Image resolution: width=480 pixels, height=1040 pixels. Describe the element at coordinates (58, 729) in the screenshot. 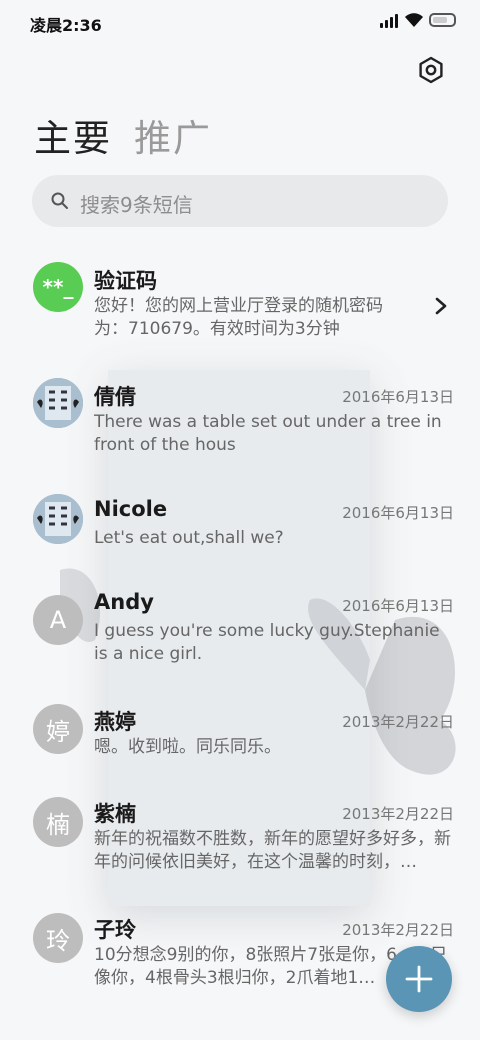

I see `contact-letter-avatar: 婷` at that location.